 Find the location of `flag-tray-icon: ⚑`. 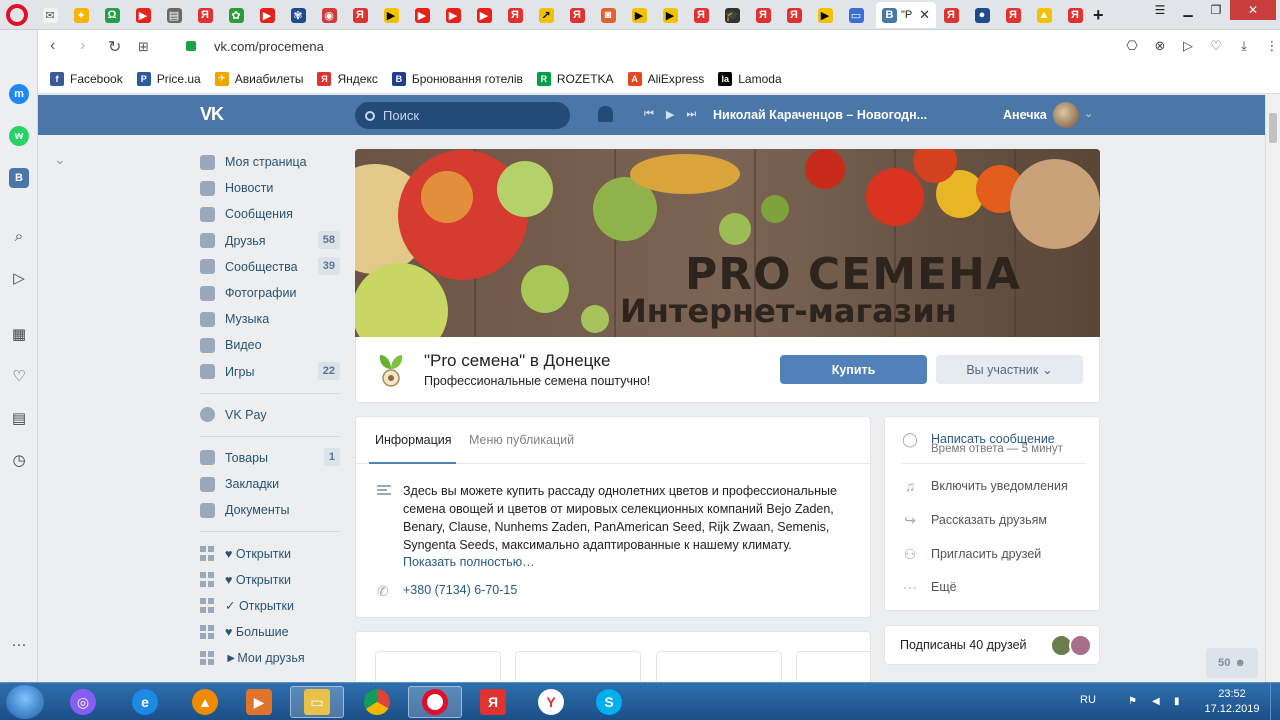

flag-tray-icon: ⚑ is located at coordinates (1134, 702).